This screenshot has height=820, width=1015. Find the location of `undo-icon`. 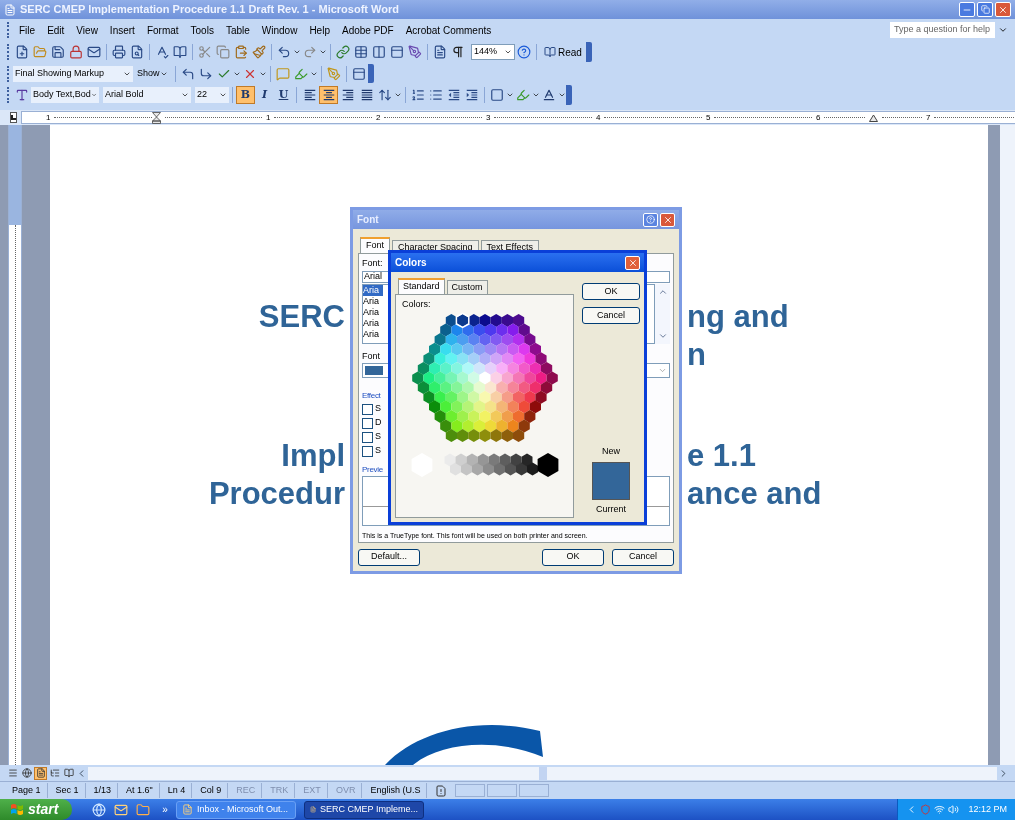

undo-icon is located at coordinates (284, 52).